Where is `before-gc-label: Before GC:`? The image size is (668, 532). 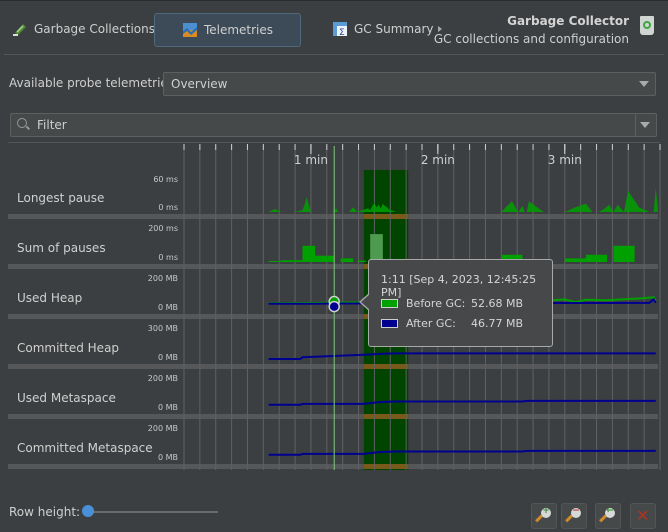
before-gc-label: Before GC: is located at coordinates (436, 303).